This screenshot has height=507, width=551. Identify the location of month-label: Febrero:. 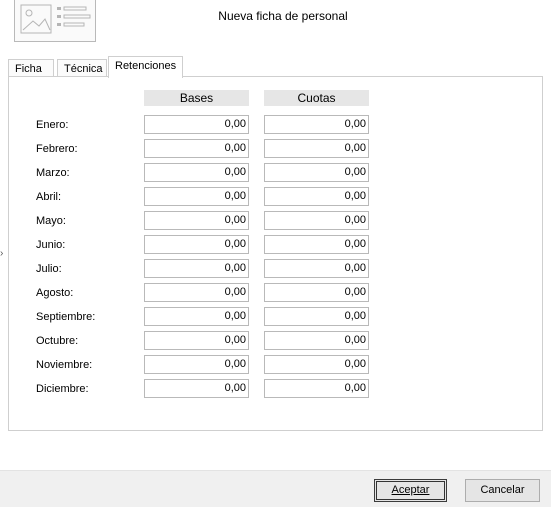
(57, 149).